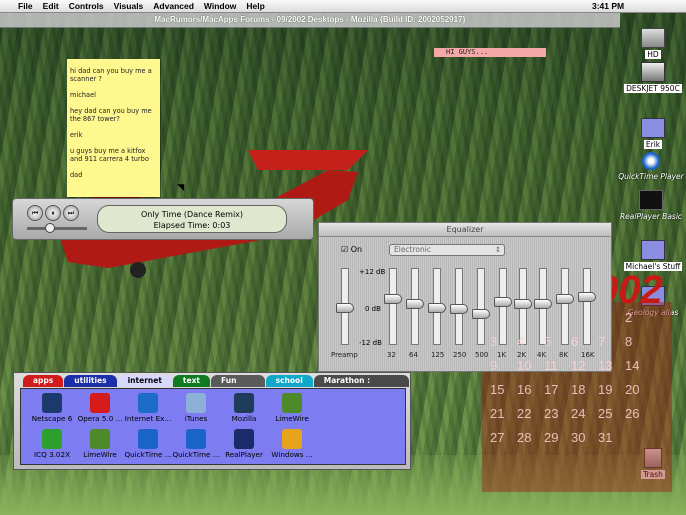 Image resolution: width=686 pixels, height=515 pixels. What do you see at coordinates (391, 355) in the screenshot?
I see `eq-band-label: 32` at bounding box center [391, 355].